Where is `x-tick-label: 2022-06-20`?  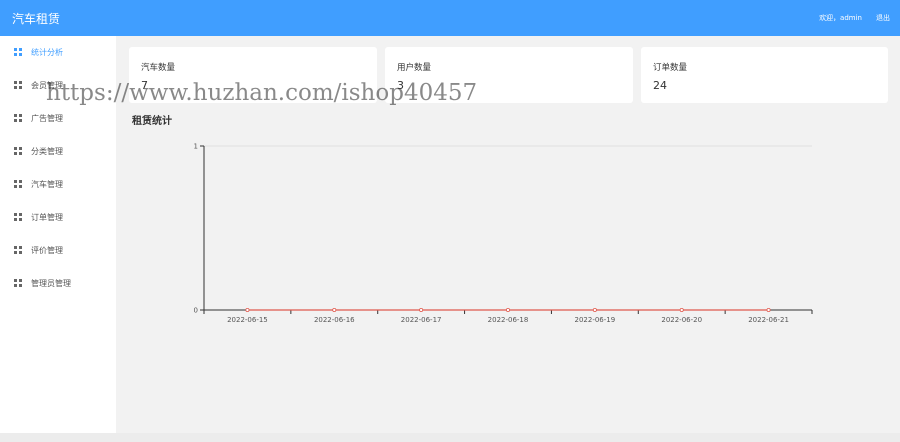 x-tick-label: 2022-06-20 is located at coordinates (681, 320).